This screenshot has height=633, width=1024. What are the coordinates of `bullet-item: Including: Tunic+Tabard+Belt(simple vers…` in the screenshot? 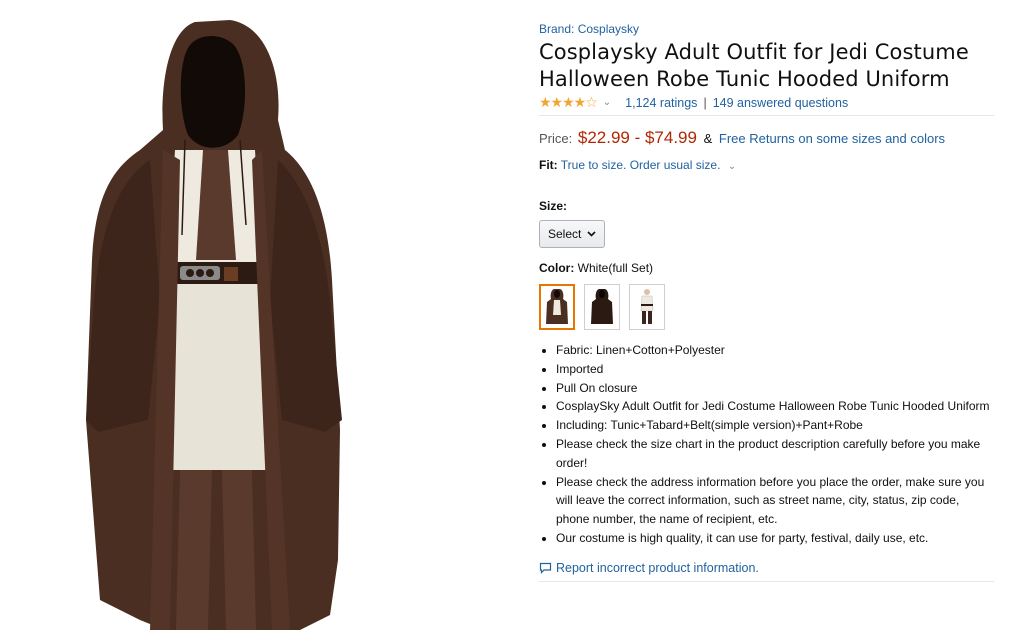 It's located at (775, 425).